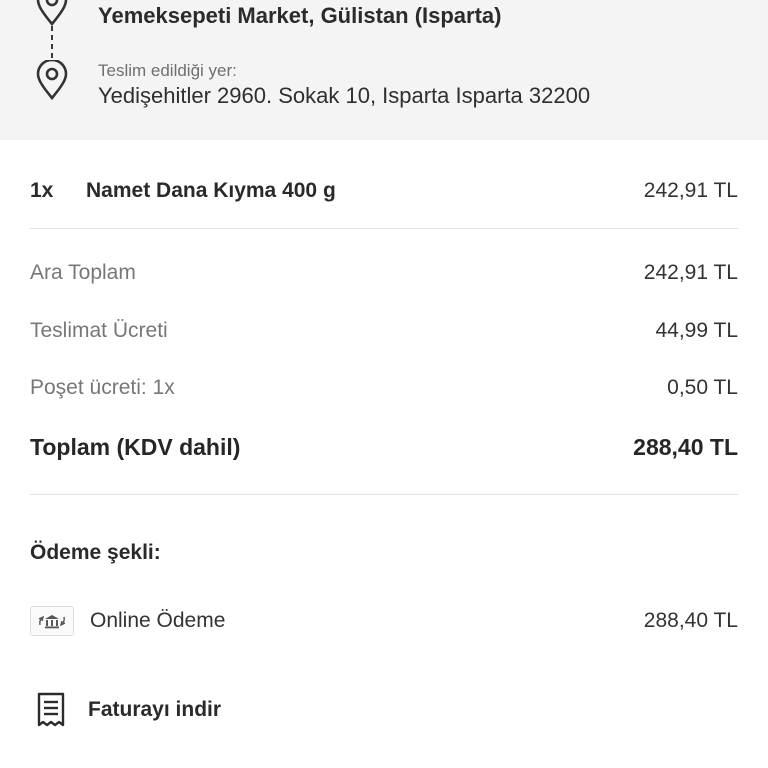 This screenshot has height=768, width=768. Describe the element at coordinates (167, 70) in the screenshot. I see `delivery-address-label: Teslim edildiği yer:` at that location.